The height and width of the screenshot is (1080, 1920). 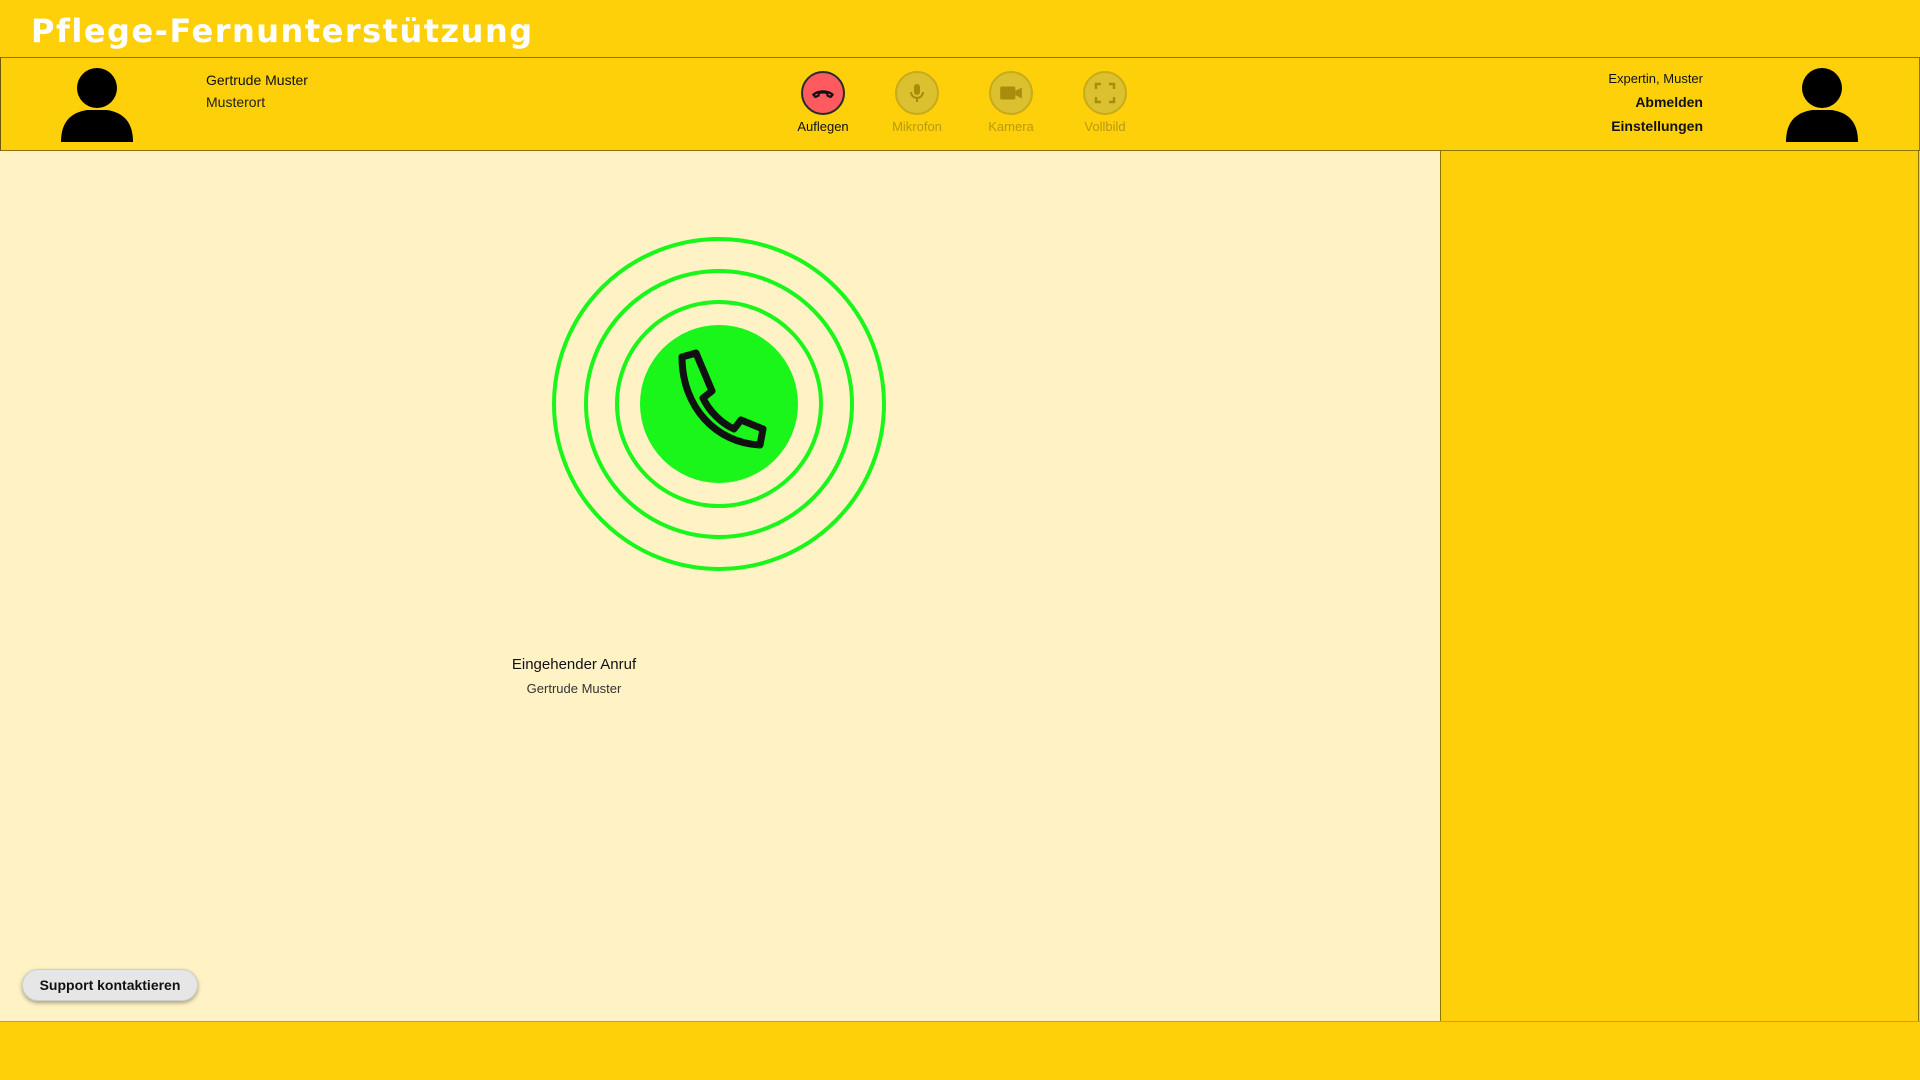 I want to click on hangup-label: Auflegen, so click(x=823, y=126).